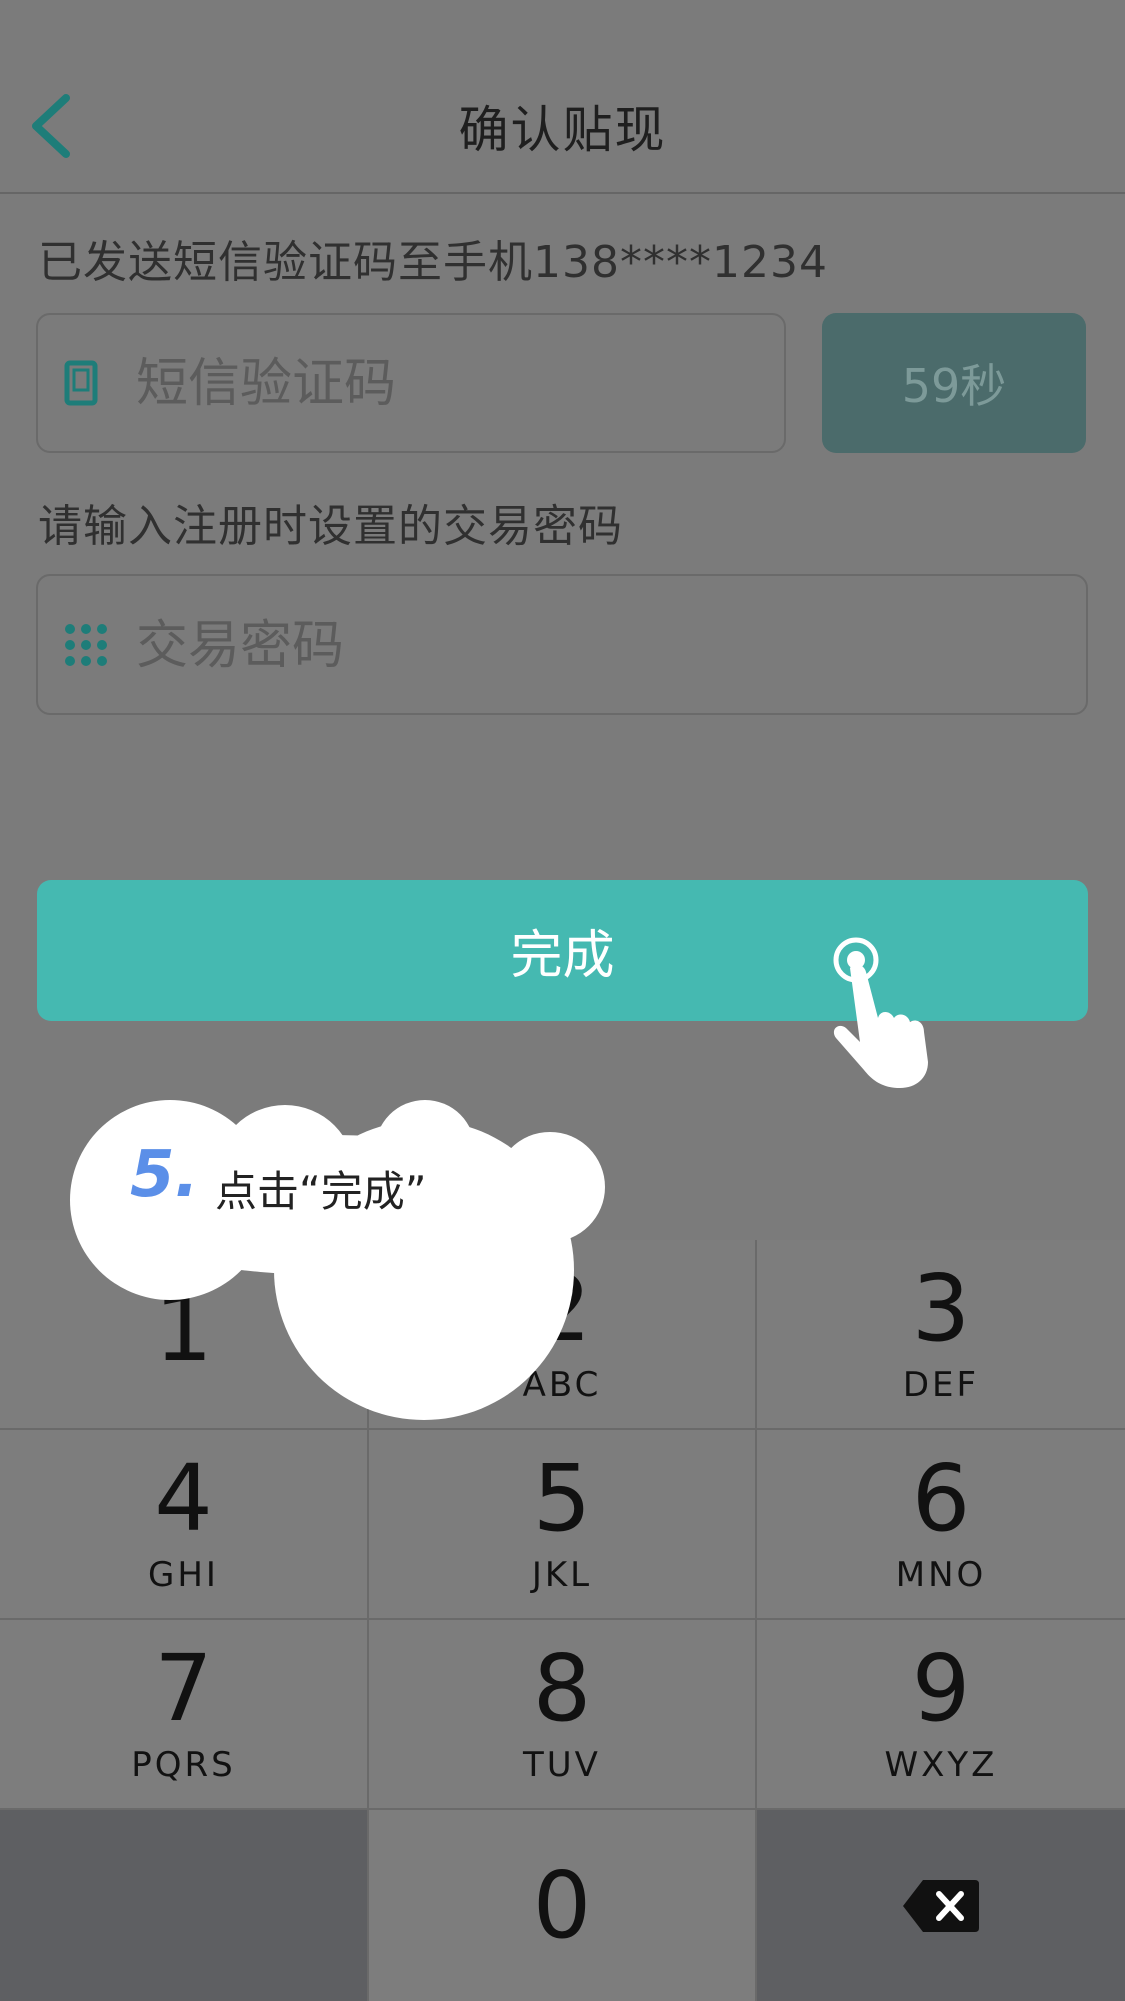  Describe the element at coordinates (941, 1688) in the screenshot. I see `key-digit: 9` at that location.